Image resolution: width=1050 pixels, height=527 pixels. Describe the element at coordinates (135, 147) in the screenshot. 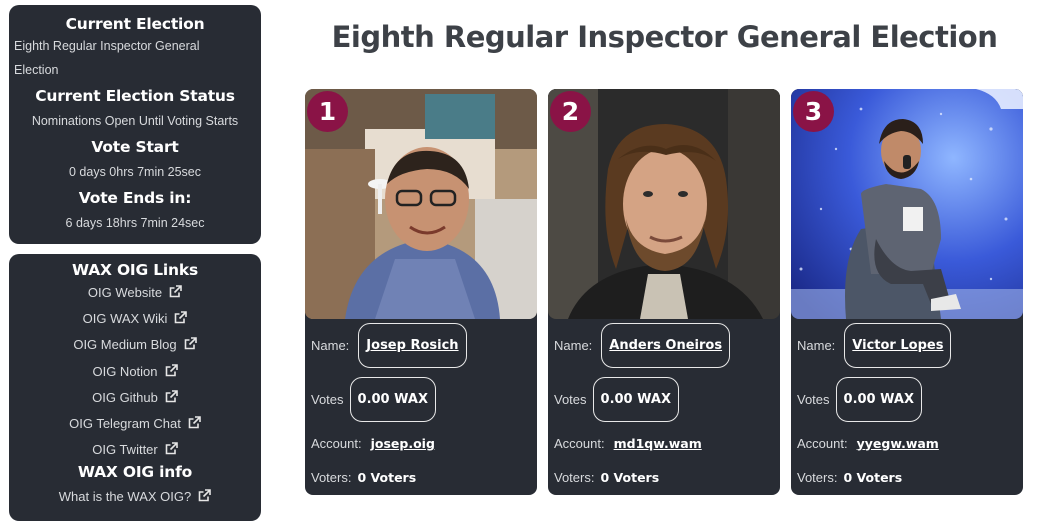

I see `vote-start-heading: Vote Start` at that location.